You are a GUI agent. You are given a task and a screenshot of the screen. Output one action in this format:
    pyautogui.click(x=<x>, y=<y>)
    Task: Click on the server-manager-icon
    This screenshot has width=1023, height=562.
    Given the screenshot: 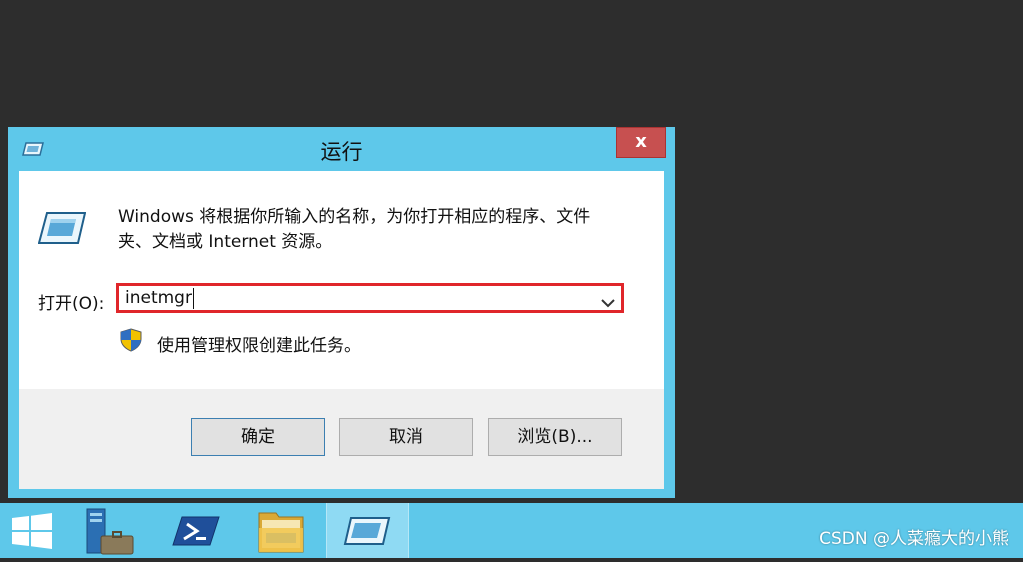 What is the action you would take?
    pyautogui.click(x=110, y=531)
    